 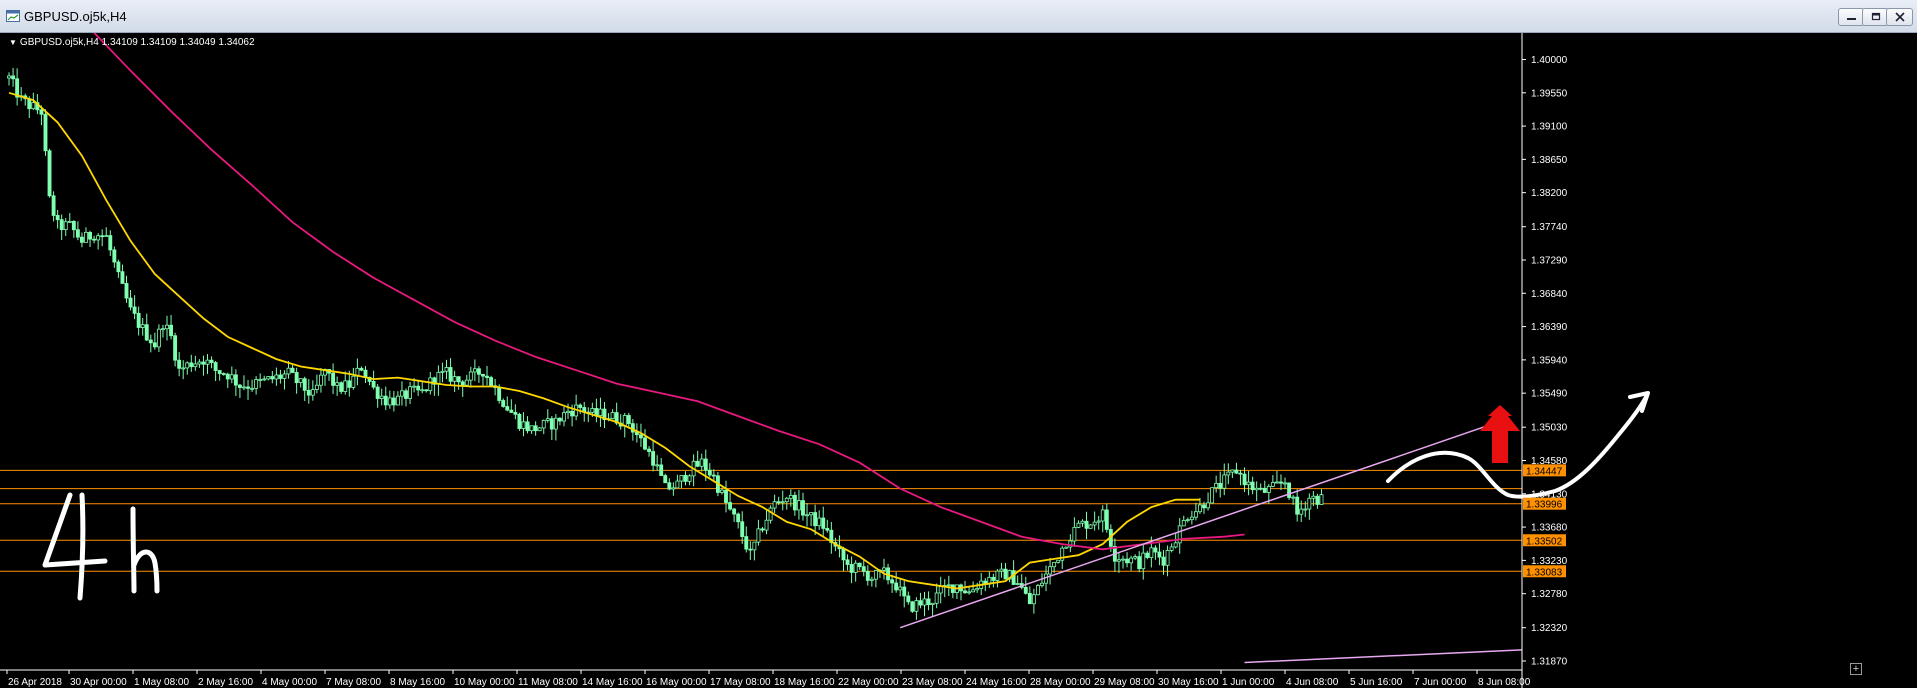 What do you see at coordinates (868, 682) in the screenshot?
I see `time-tick-label: 22 May 00:00` at bounding box center [868, 682].